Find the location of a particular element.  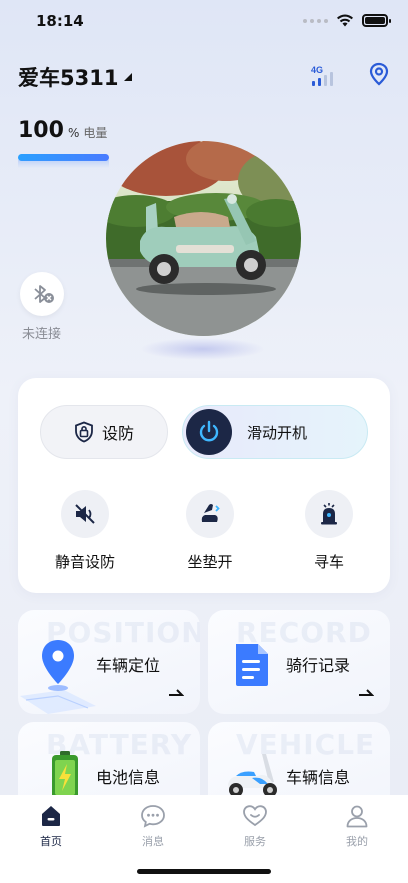

seat-open-label: 坐垫开 is located at coordinates (210, 562).